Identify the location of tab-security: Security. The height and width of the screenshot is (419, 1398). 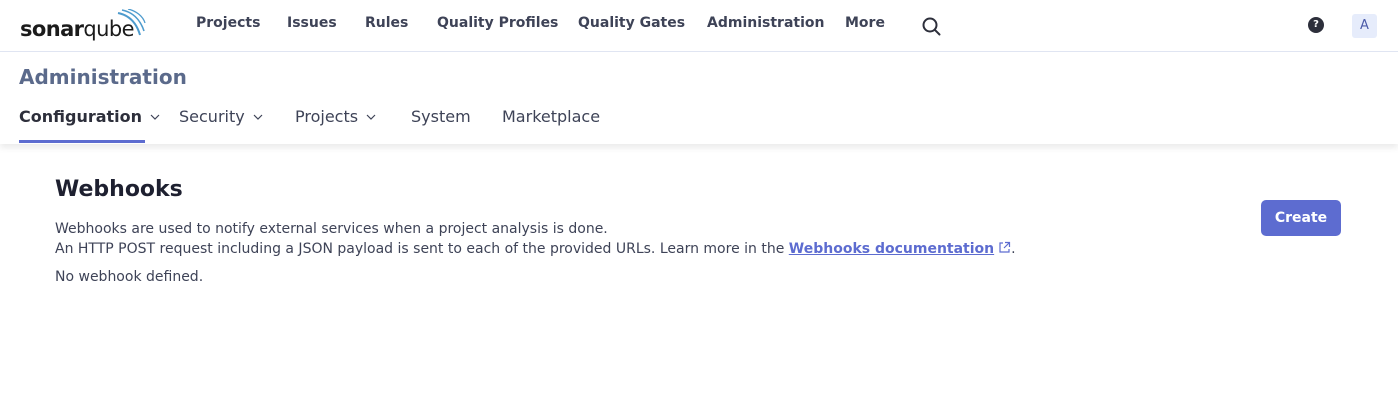
(221, 116).